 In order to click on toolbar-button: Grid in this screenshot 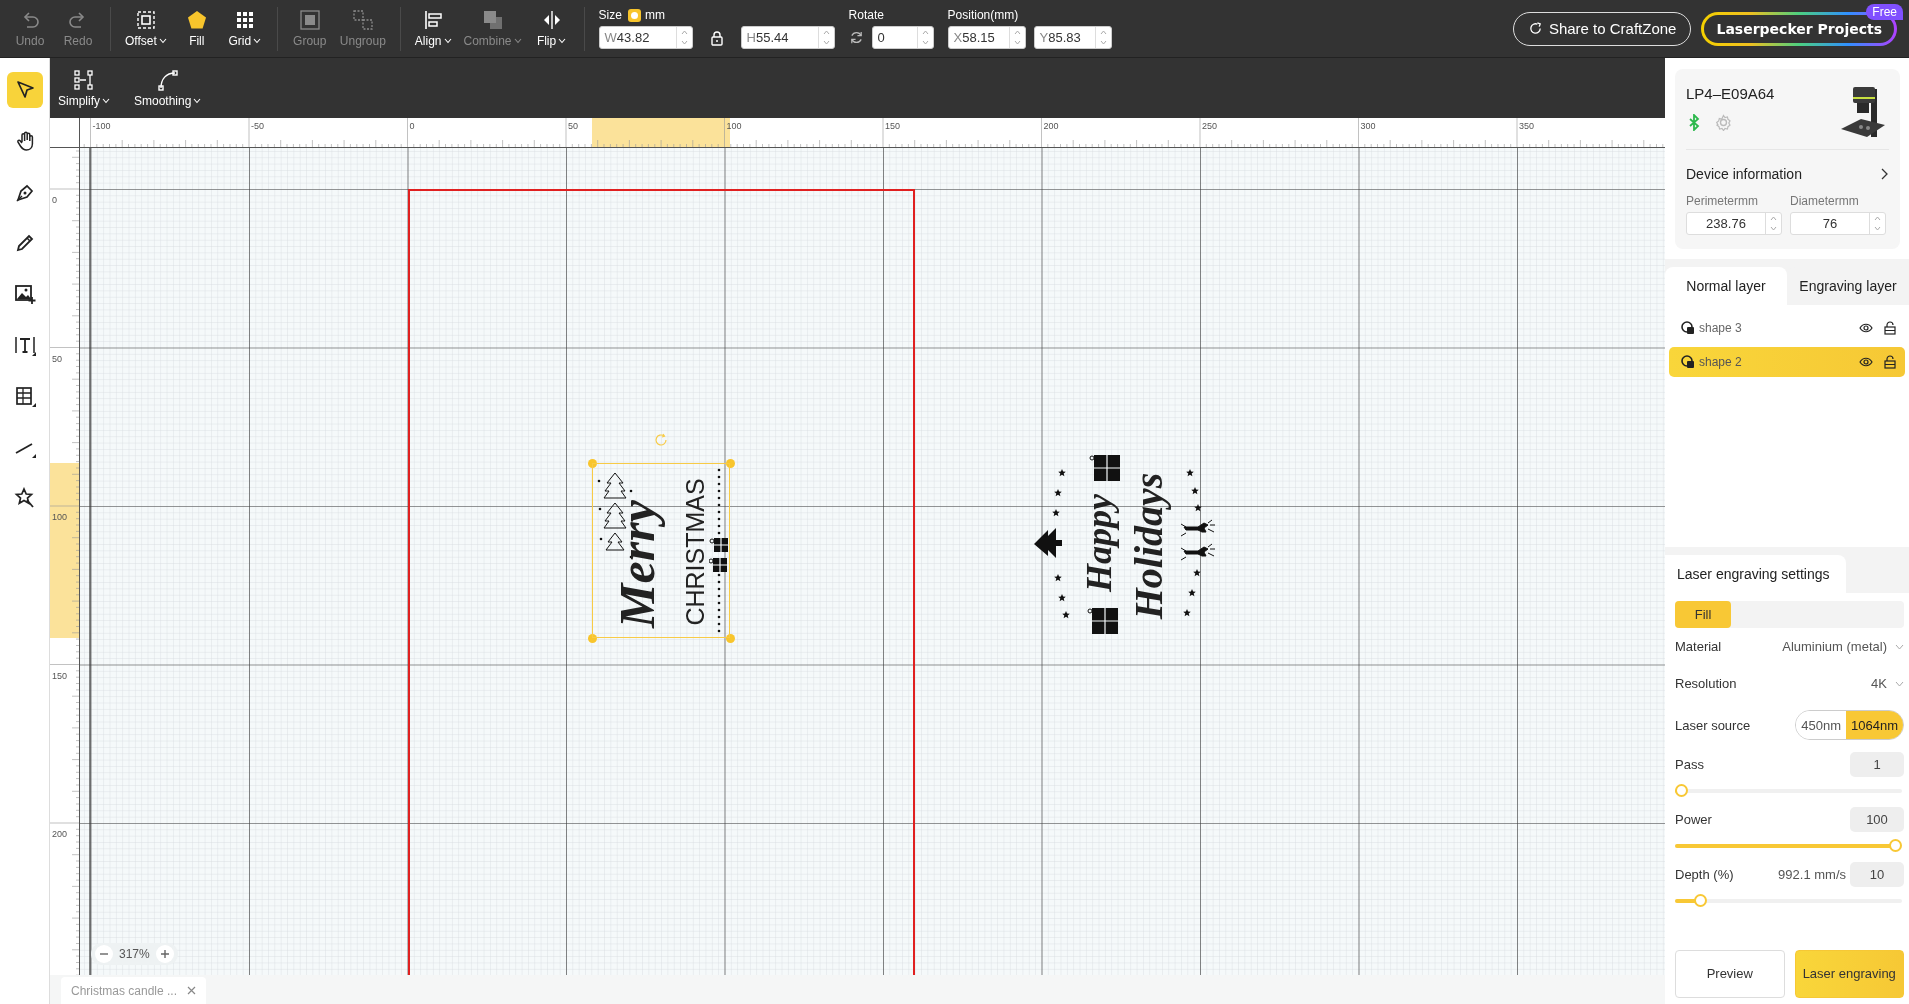, I will do `click(244, 28)`.